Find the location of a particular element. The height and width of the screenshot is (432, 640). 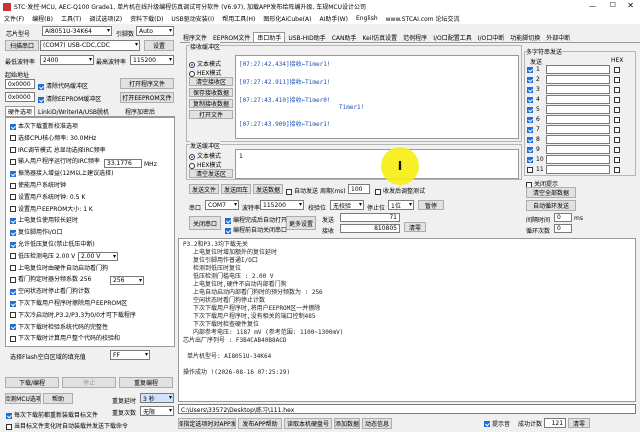

hw-option: 输入用户程序运行时的IRC频率 is located at coordinates (55, 160).